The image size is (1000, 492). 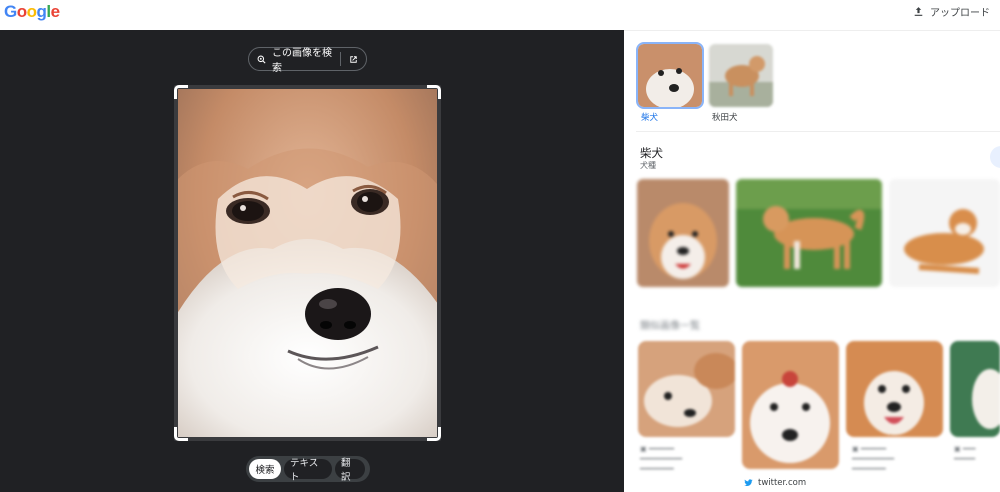 I want to click on search-this-image-button: この画像を検索, so click(x=307, y=60).